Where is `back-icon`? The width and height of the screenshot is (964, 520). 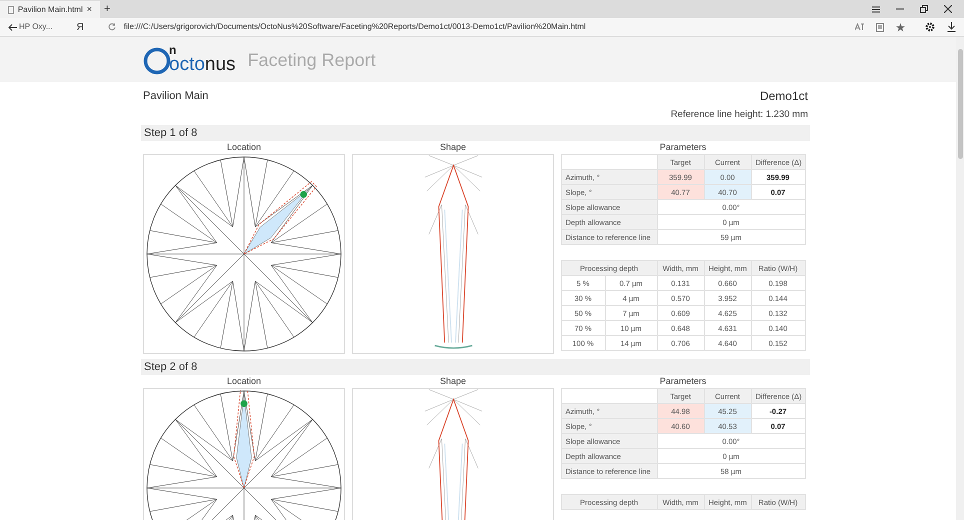 back-icon is located at coordinates (12, 27).